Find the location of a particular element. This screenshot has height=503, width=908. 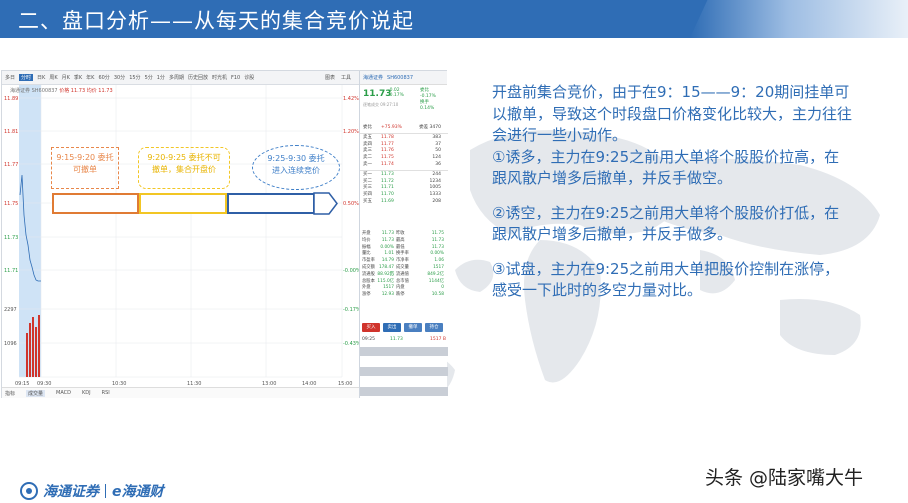

timeline-arrow is located at coordinates (325, 203).